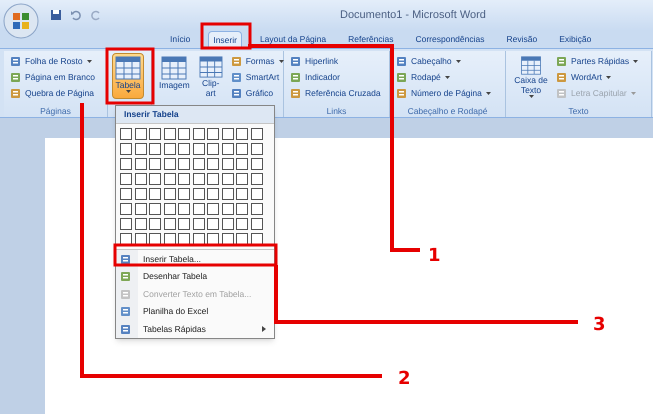 The width and height of the screenshot is (653, 414). I want to click on ribbon-command: Rodapé, so click(443, 77).